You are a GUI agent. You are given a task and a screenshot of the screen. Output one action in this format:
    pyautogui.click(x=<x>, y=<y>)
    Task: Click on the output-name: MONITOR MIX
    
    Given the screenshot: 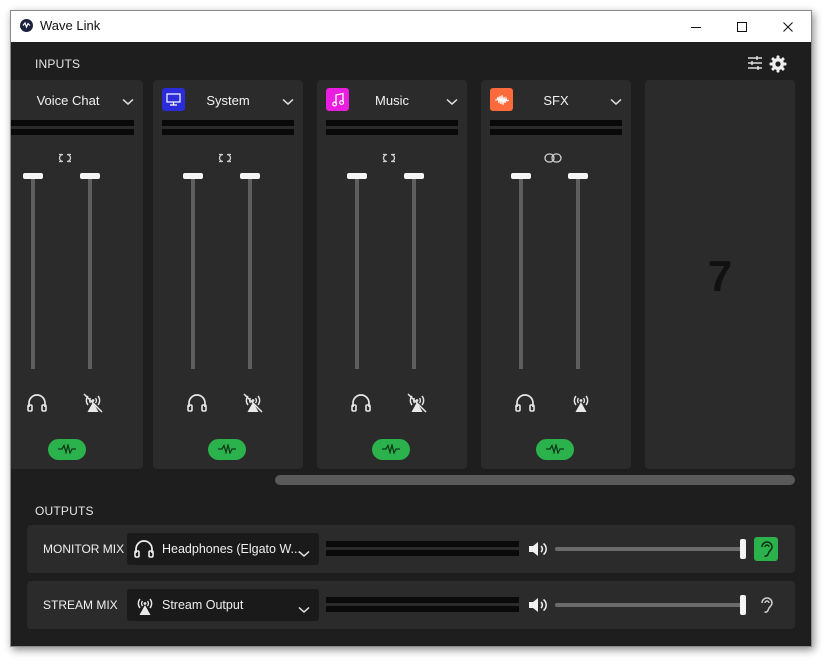 What is the action you would take?
    pyautogui.click(x=84, y=549)
    